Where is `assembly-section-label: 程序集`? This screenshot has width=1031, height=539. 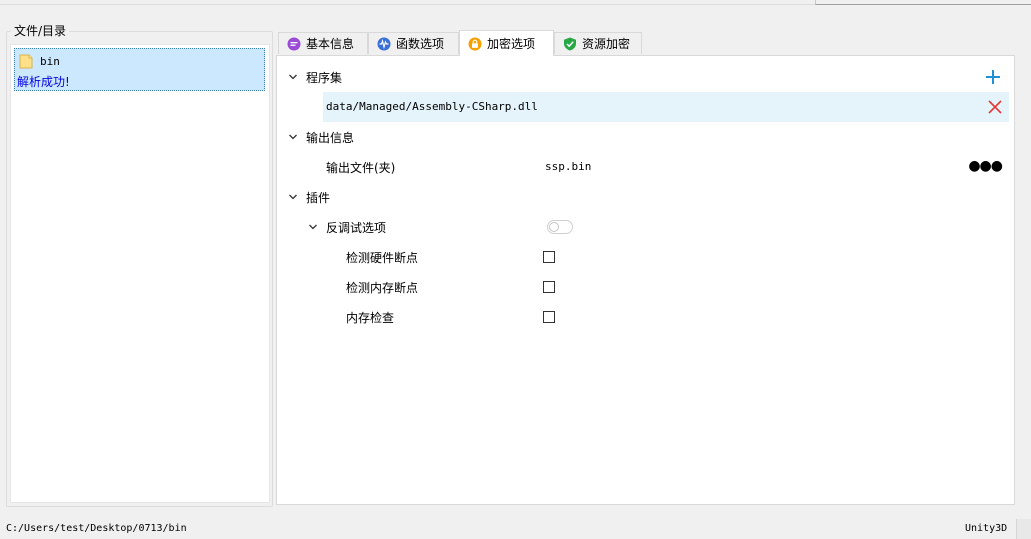
assembly-section-label: 程序集 is located at coordinates (324, 78).